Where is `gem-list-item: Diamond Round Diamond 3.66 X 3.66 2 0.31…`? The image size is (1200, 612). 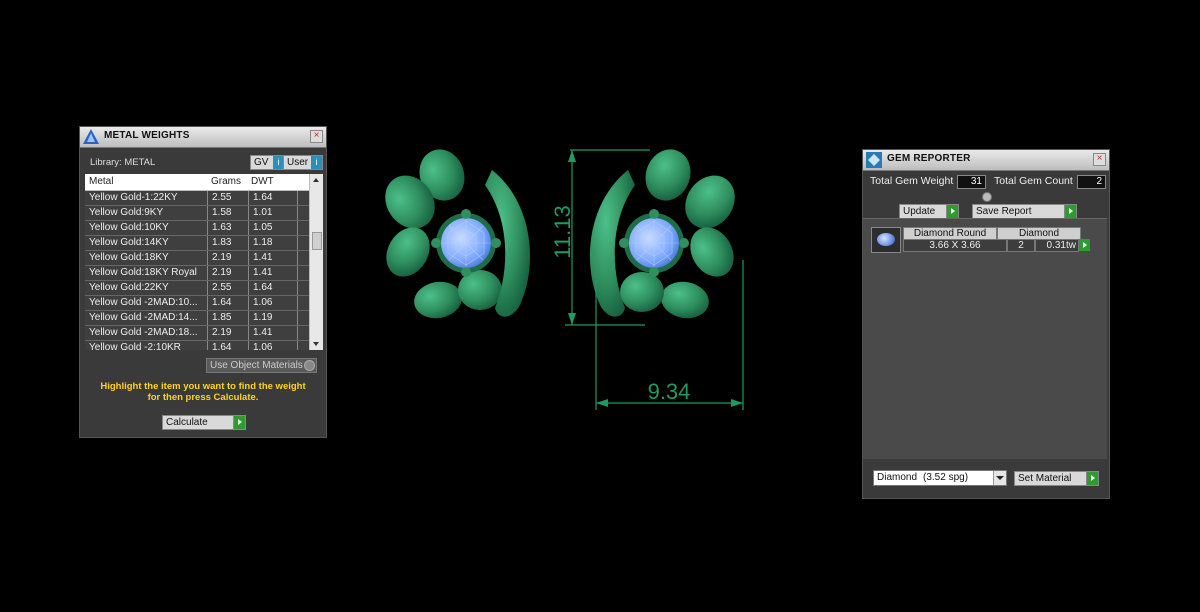 gem-list-item: Diamond Round Diamond 3.66 X 3.66 2 0.31… is located at coordinates (982, 240).